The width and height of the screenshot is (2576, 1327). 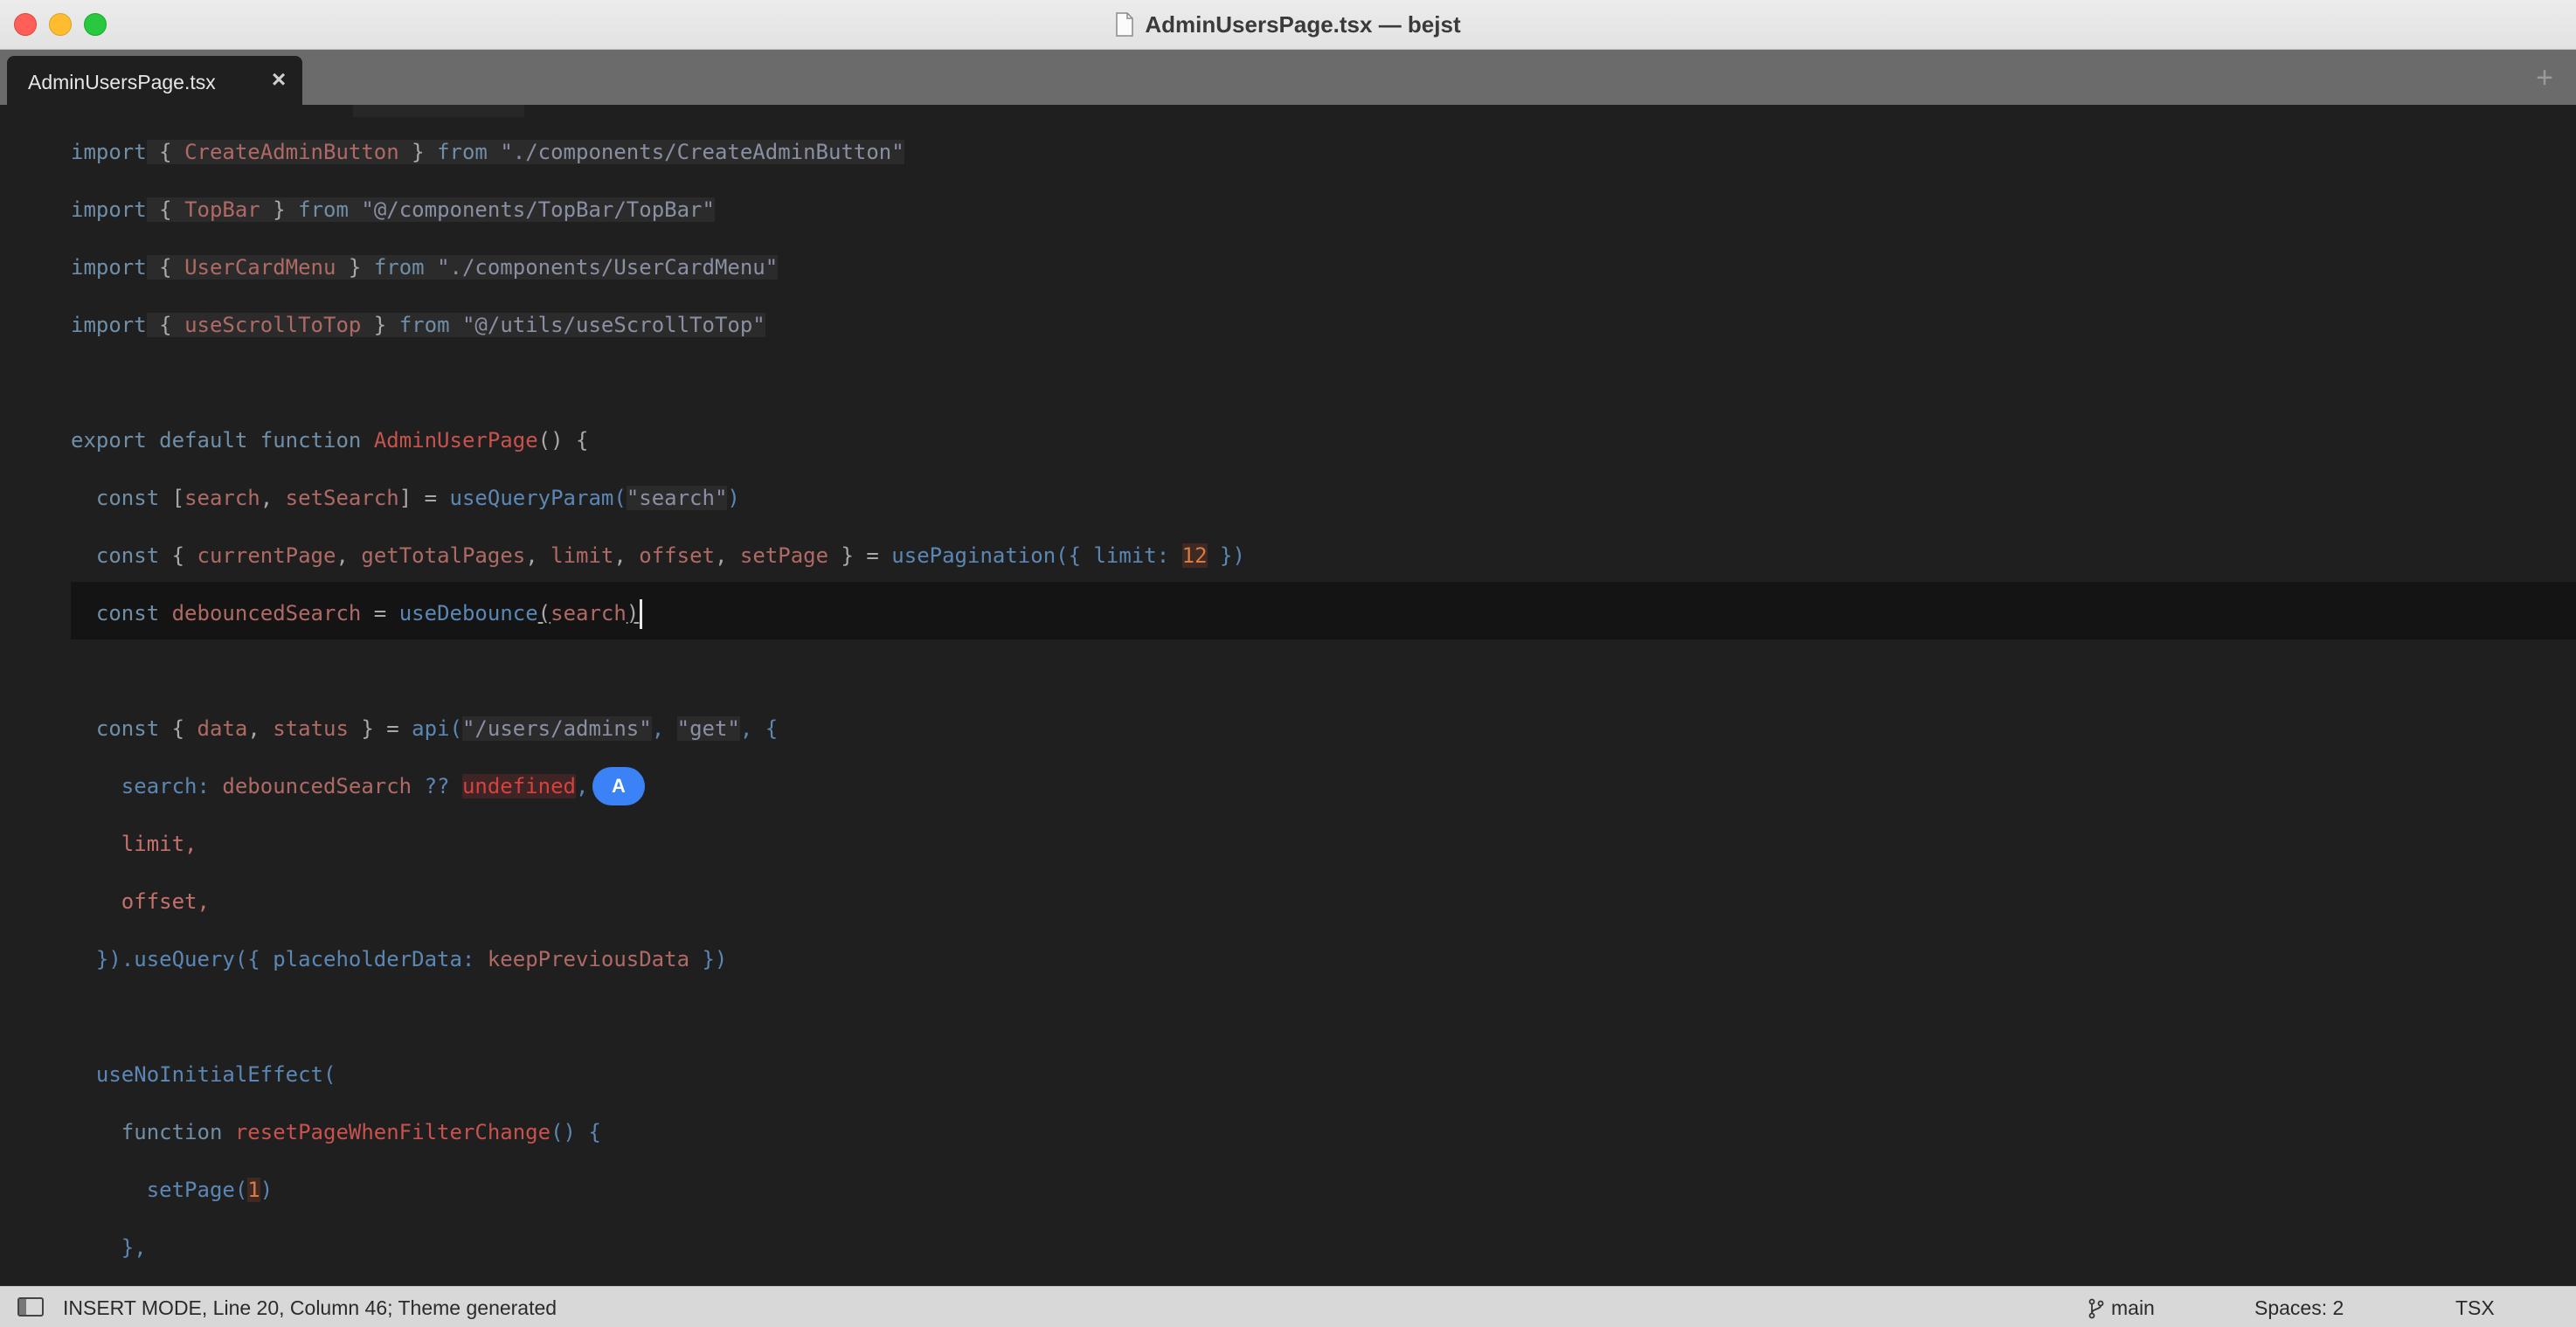 I want to click on indentation-setting: Spaces: 2, so click(x=2299, y=1308).